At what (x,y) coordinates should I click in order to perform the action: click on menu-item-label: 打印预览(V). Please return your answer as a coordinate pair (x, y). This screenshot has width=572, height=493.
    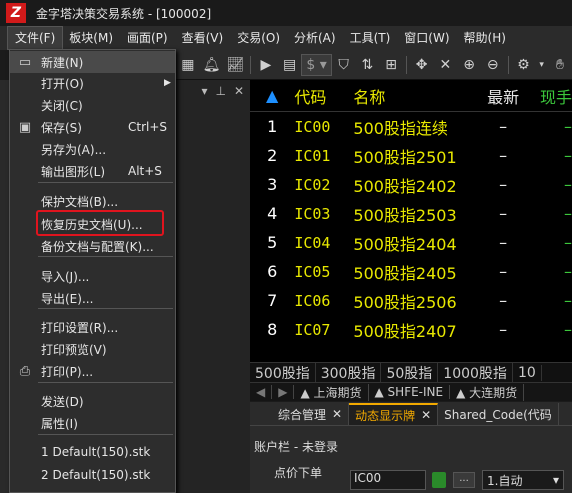
    Looking at the image, I should click on (74, 349).